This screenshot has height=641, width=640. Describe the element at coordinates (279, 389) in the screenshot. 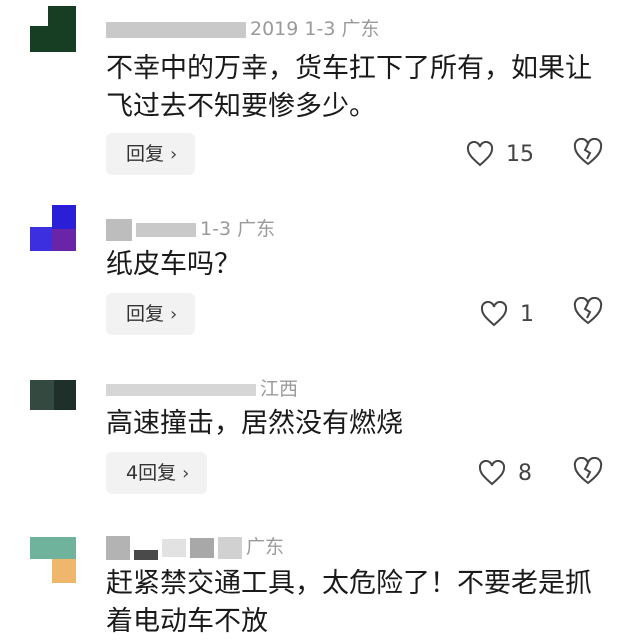

I see `meta-text: 江西` at that location.